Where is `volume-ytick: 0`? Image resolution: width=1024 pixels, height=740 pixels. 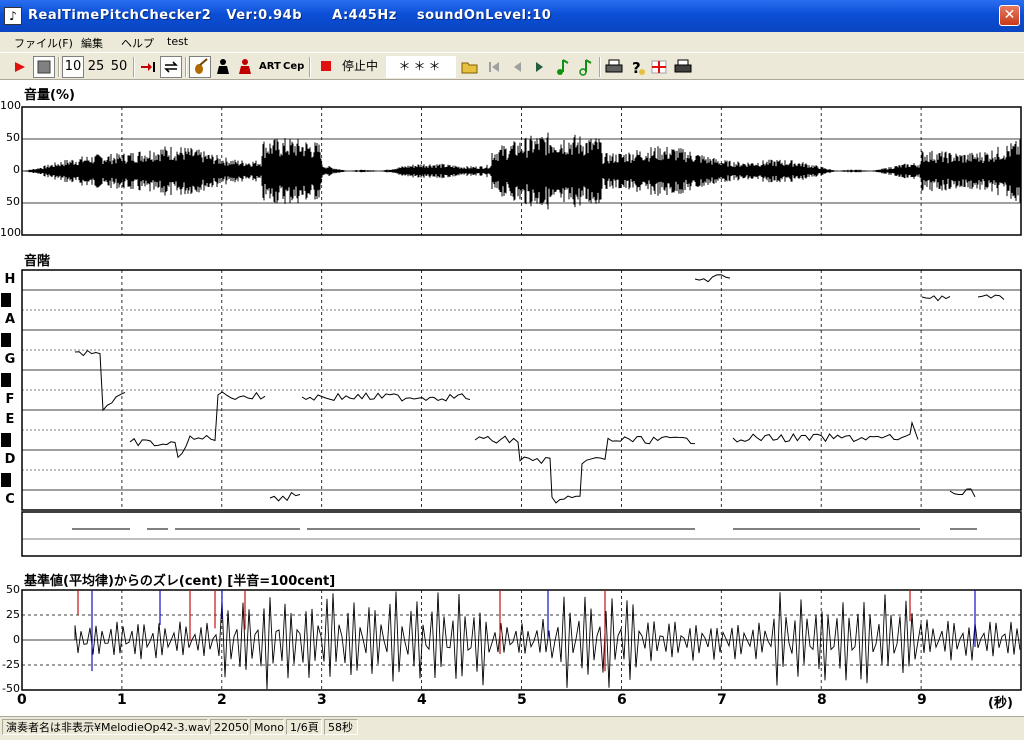
volume-ytick: 0 is located at coordinates (16, 169).